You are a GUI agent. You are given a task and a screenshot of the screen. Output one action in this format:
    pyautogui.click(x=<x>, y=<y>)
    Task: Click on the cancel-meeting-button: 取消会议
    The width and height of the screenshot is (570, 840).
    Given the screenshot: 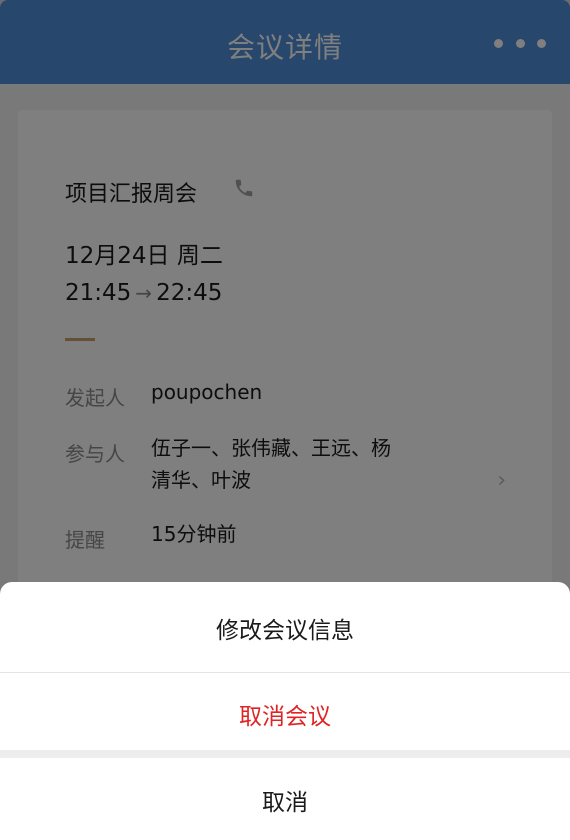 What is the action you would take?
    pyautogui.click(x=285, y=714)
    